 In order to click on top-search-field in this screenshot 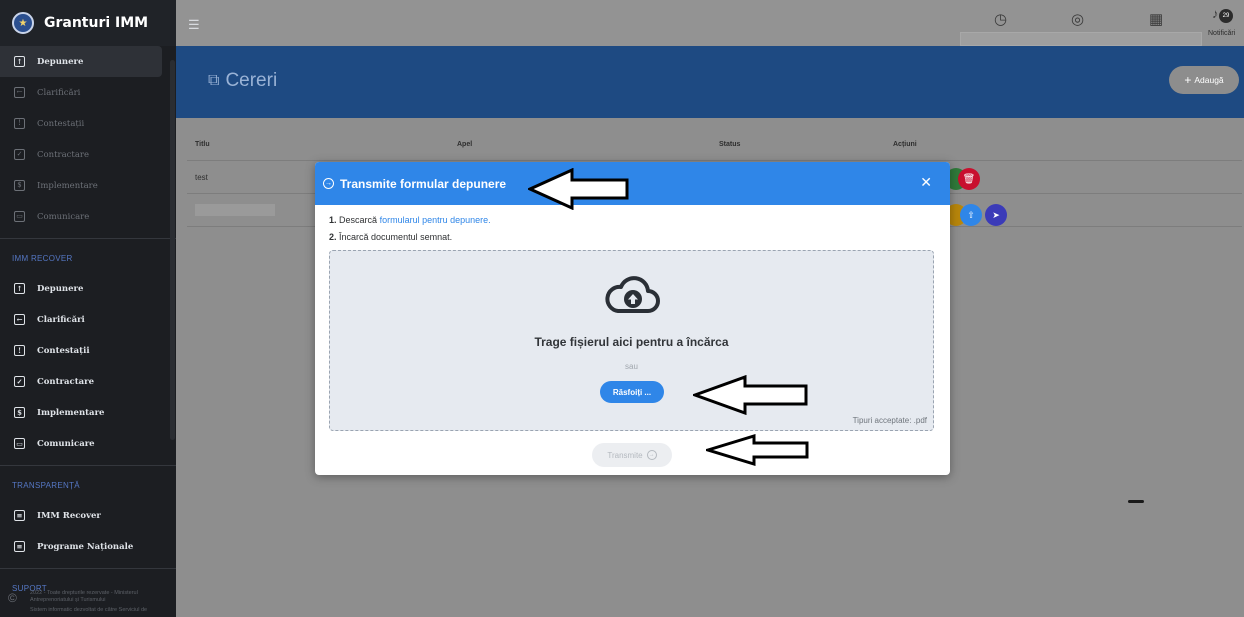, I will do `click(1081, 39)`.